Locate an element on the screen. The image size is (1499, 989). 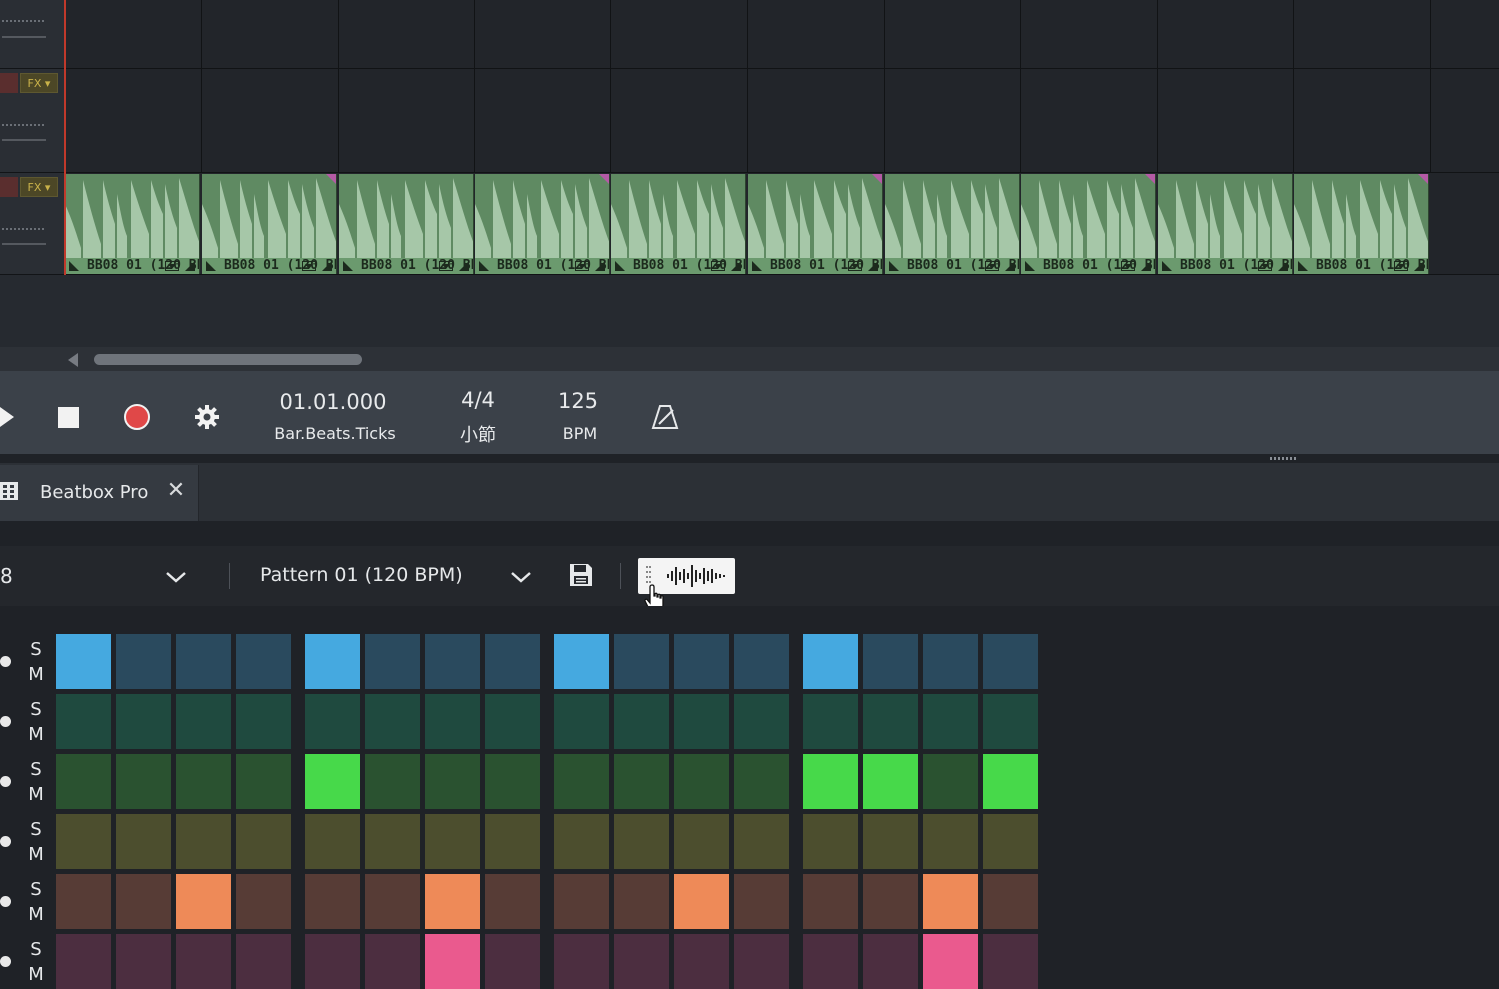
play-icon is located at coordinates (7, 417).